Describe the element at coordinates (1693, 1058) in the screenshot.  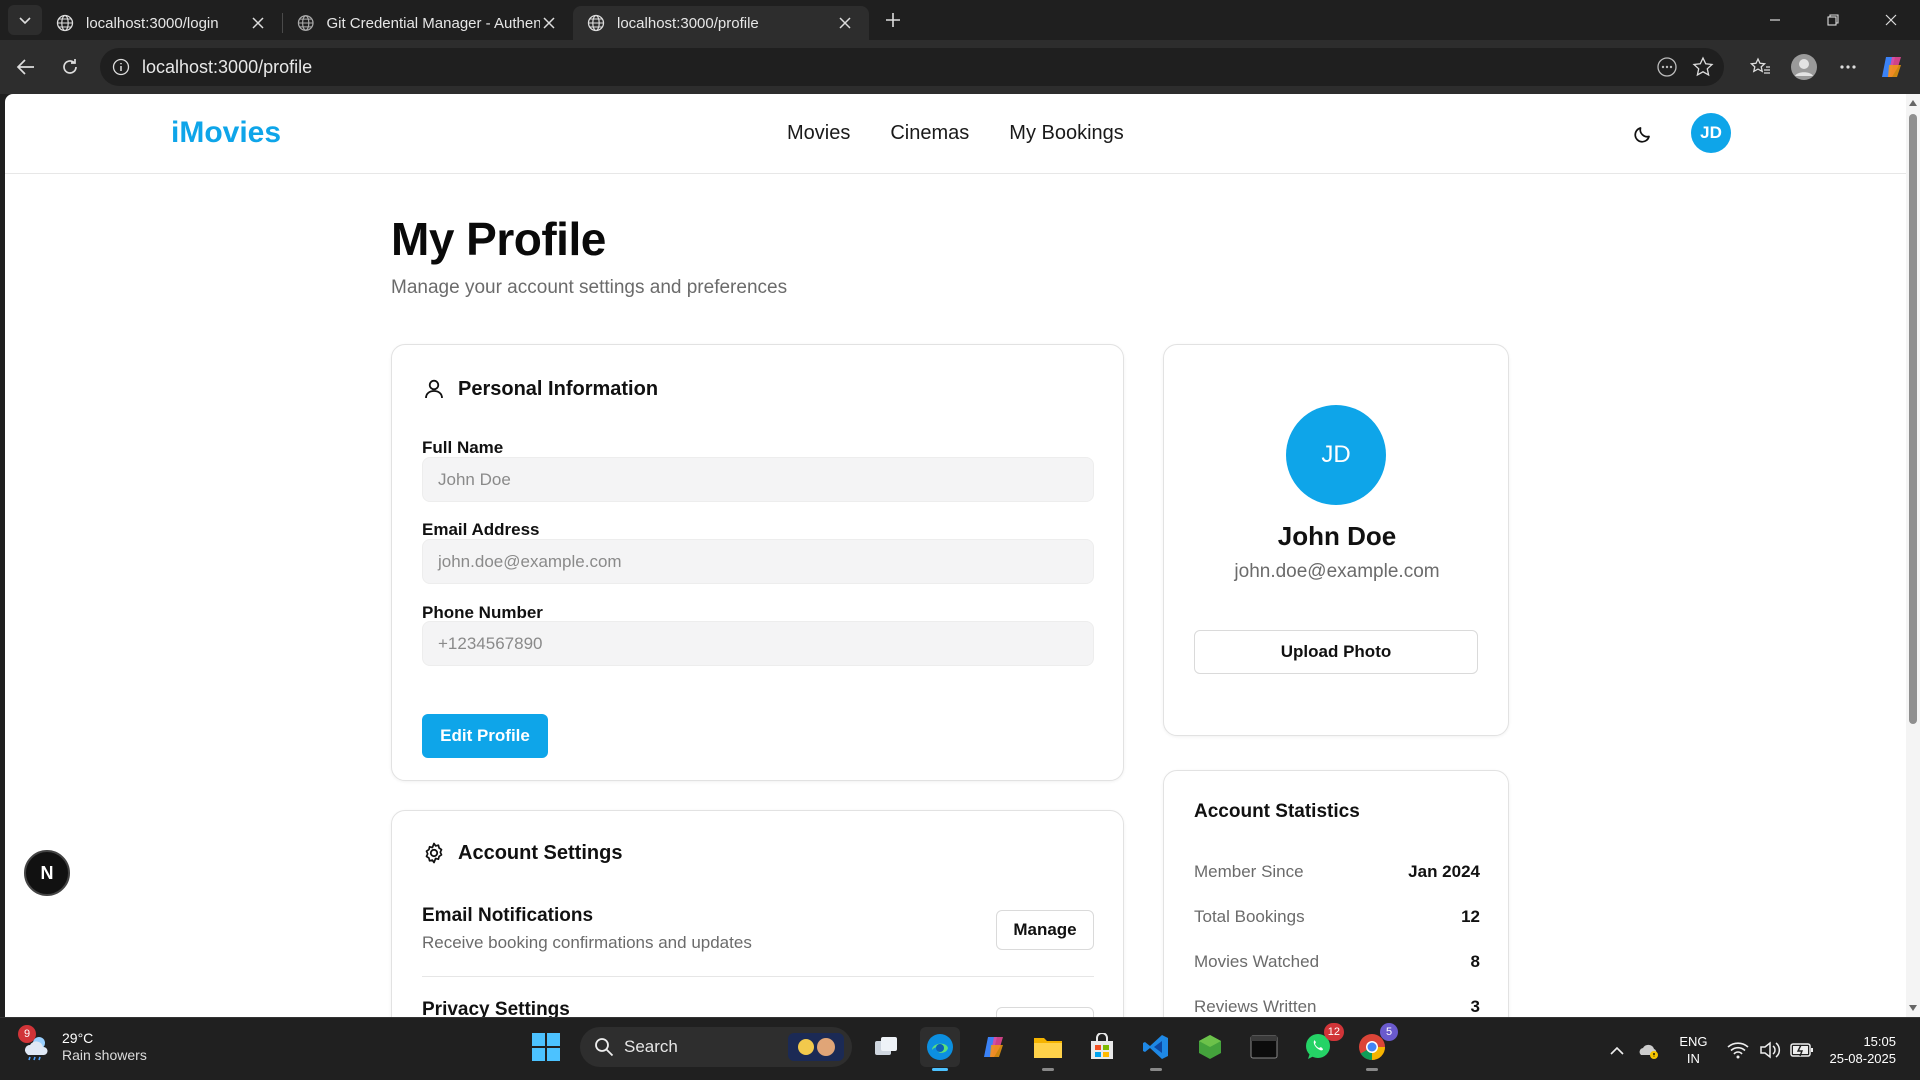
I see `region-code: IN` at that location.